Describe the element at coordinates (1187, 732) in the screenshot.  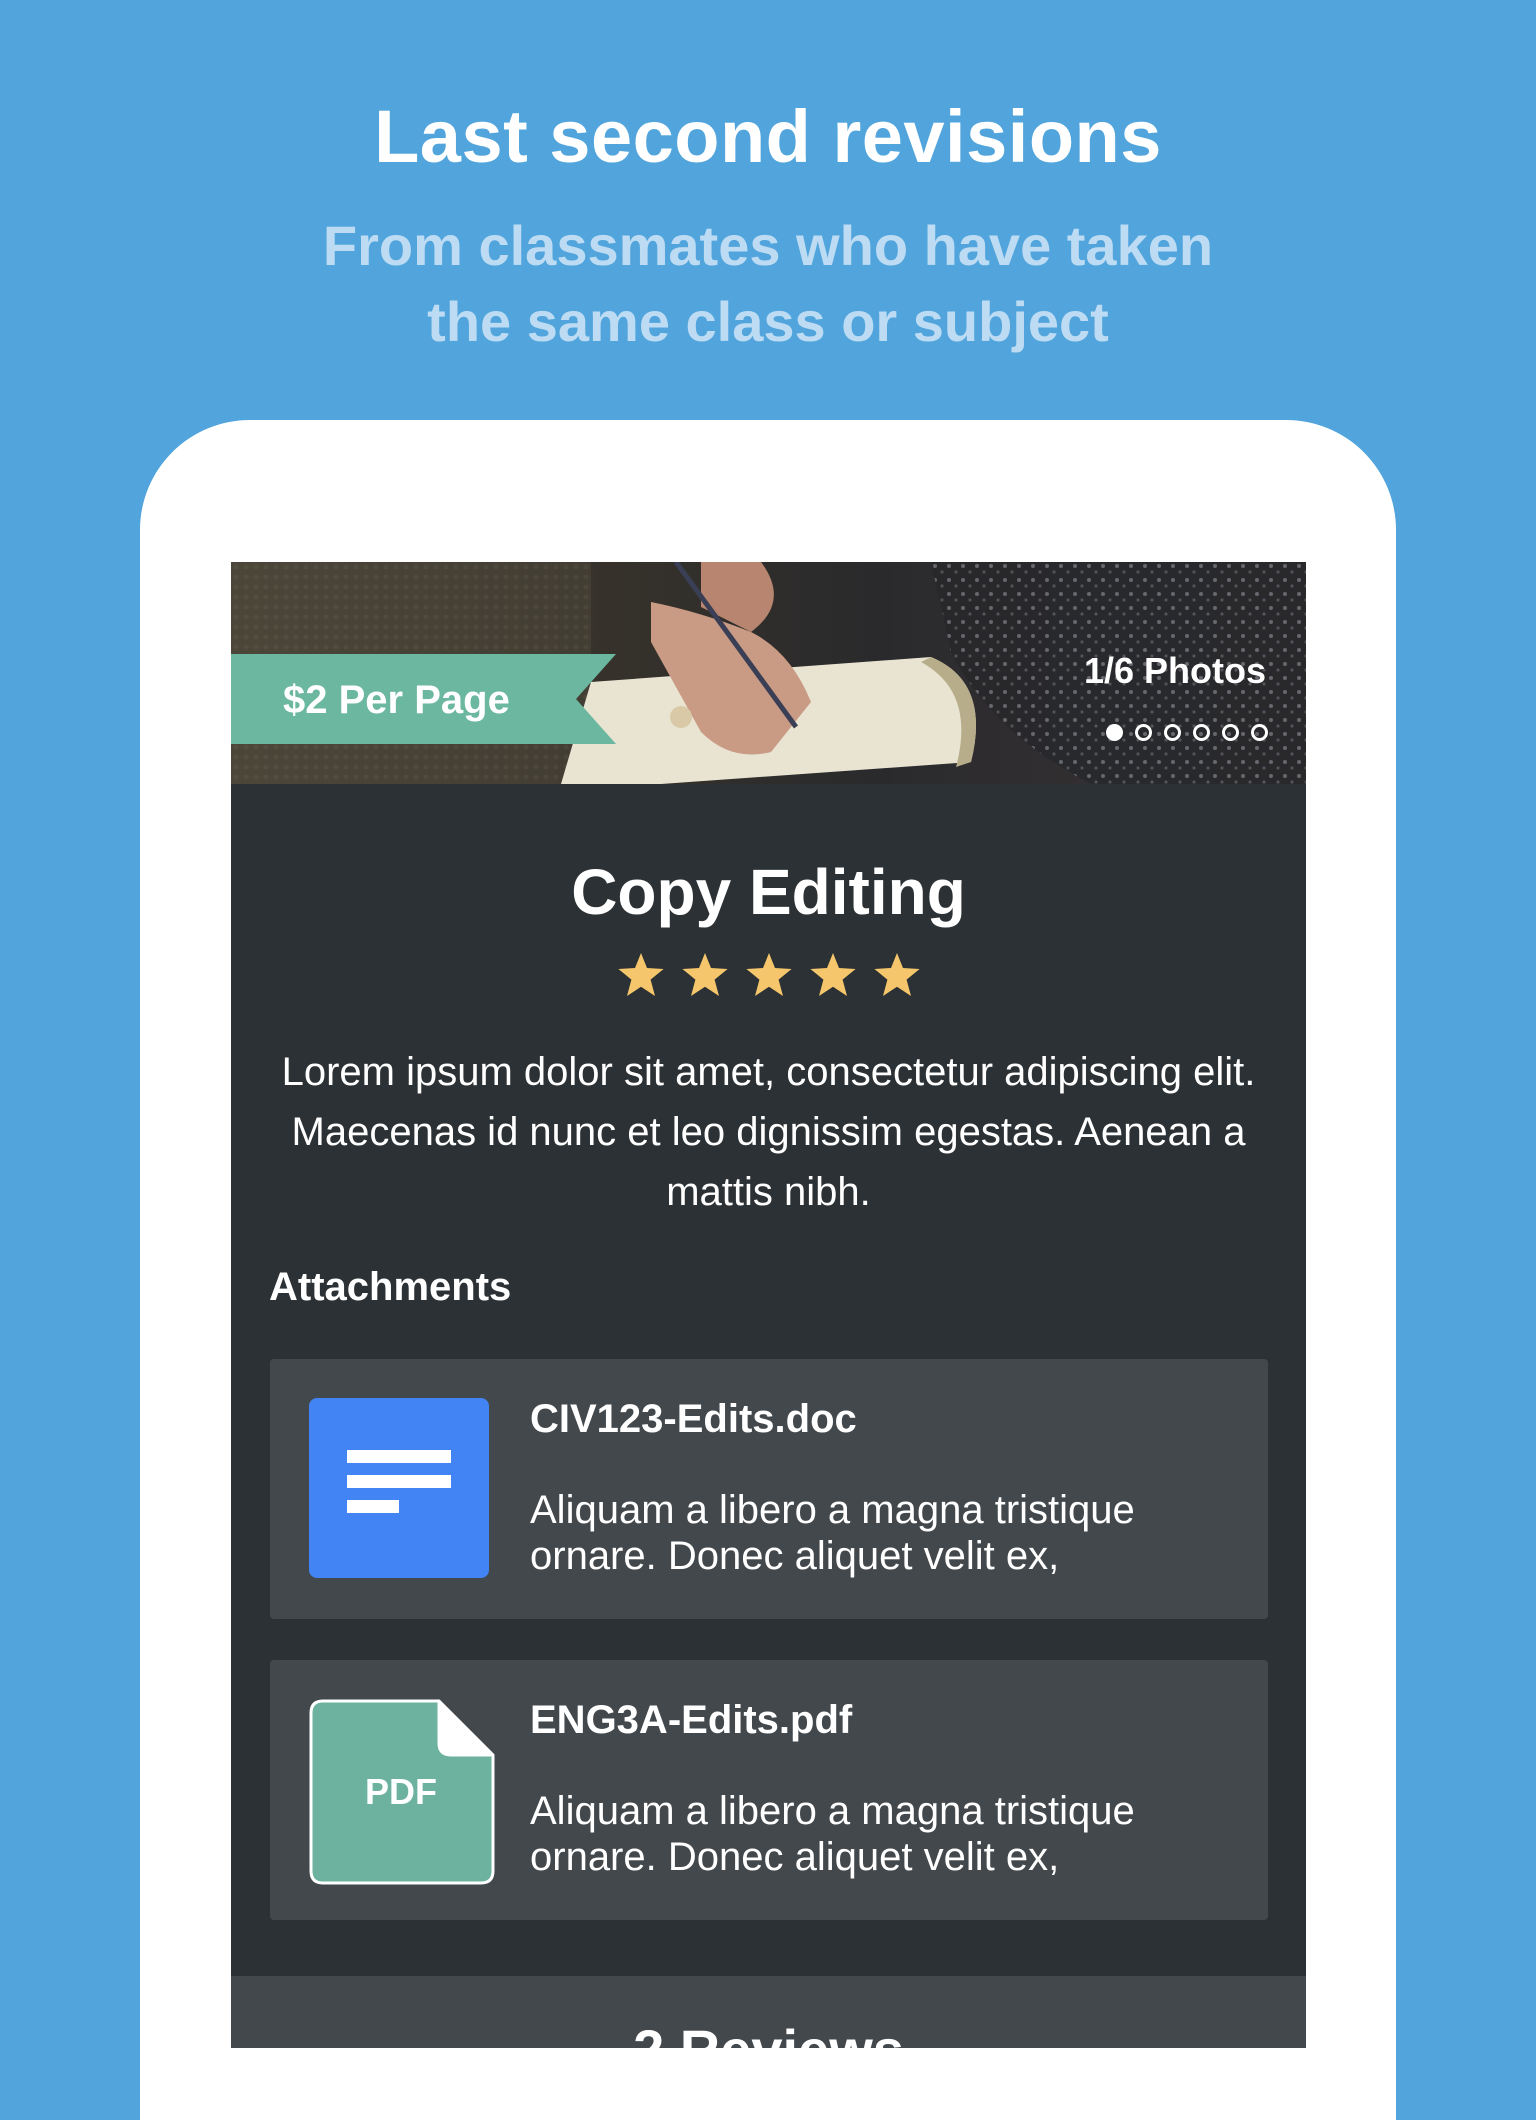
I see `carousel-dots` at that location.